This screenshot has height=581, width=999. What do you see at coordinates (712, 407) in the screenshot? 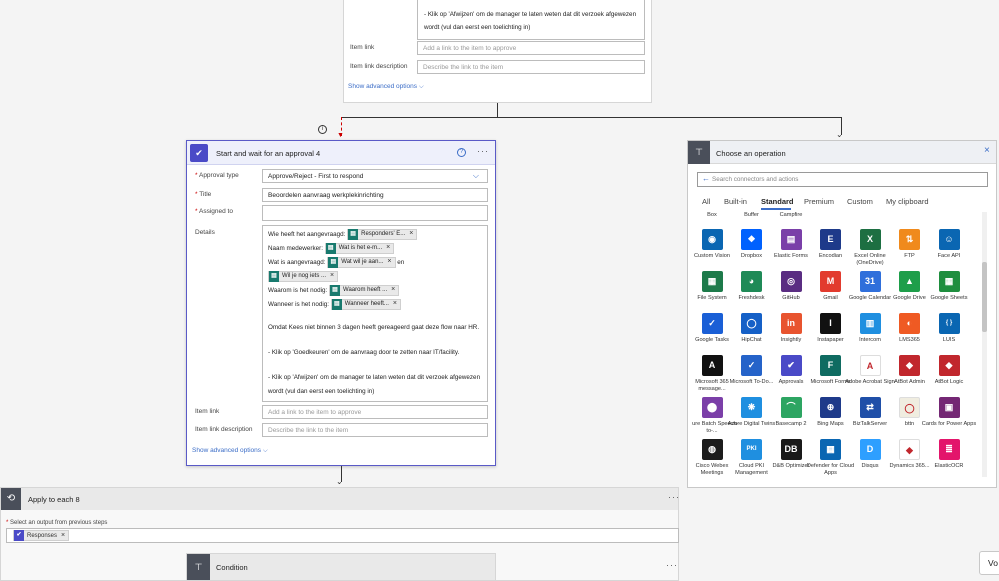
I see `azure-batch-speech-to-icon: ⬤` at bounding box center [712, 407].